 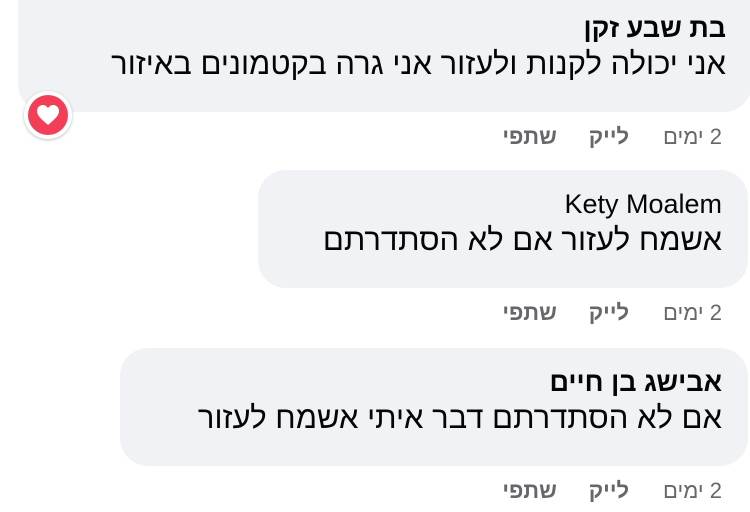 I want to click on heart-icon, so click(x=48, y=115).